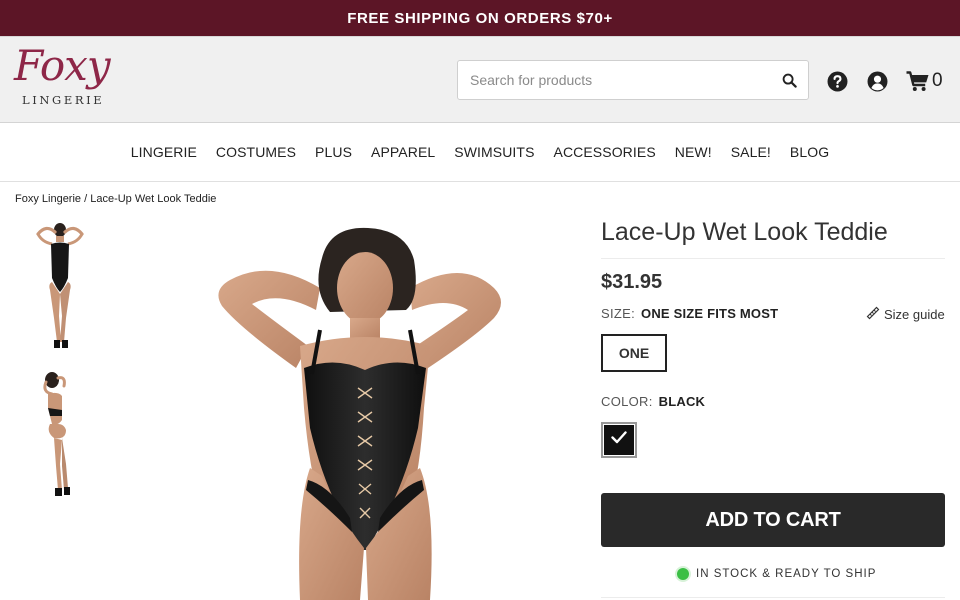  What do you see at coordinates (773, 258) in the screenshot?
I see `title-divider` at bounding box center [773, 258].